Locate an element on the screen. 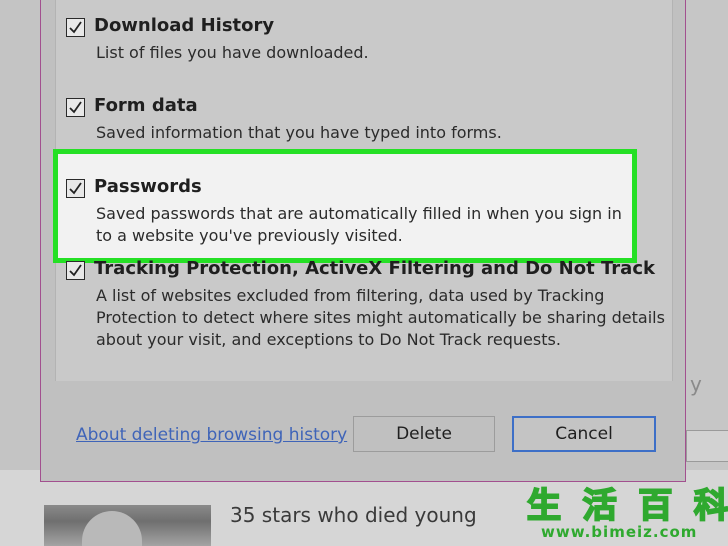 The image size is (728, 546). watermark-char: 活 is located at coordinates (600, 506).